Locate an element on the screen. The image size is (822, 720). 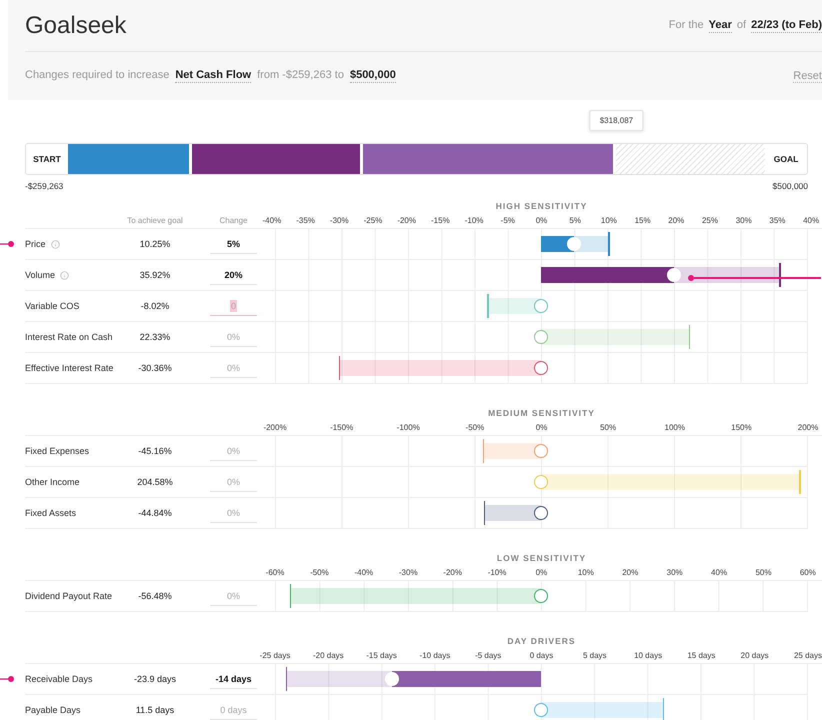
axis-tick-label: -100% is located at coordinates (408, 427).